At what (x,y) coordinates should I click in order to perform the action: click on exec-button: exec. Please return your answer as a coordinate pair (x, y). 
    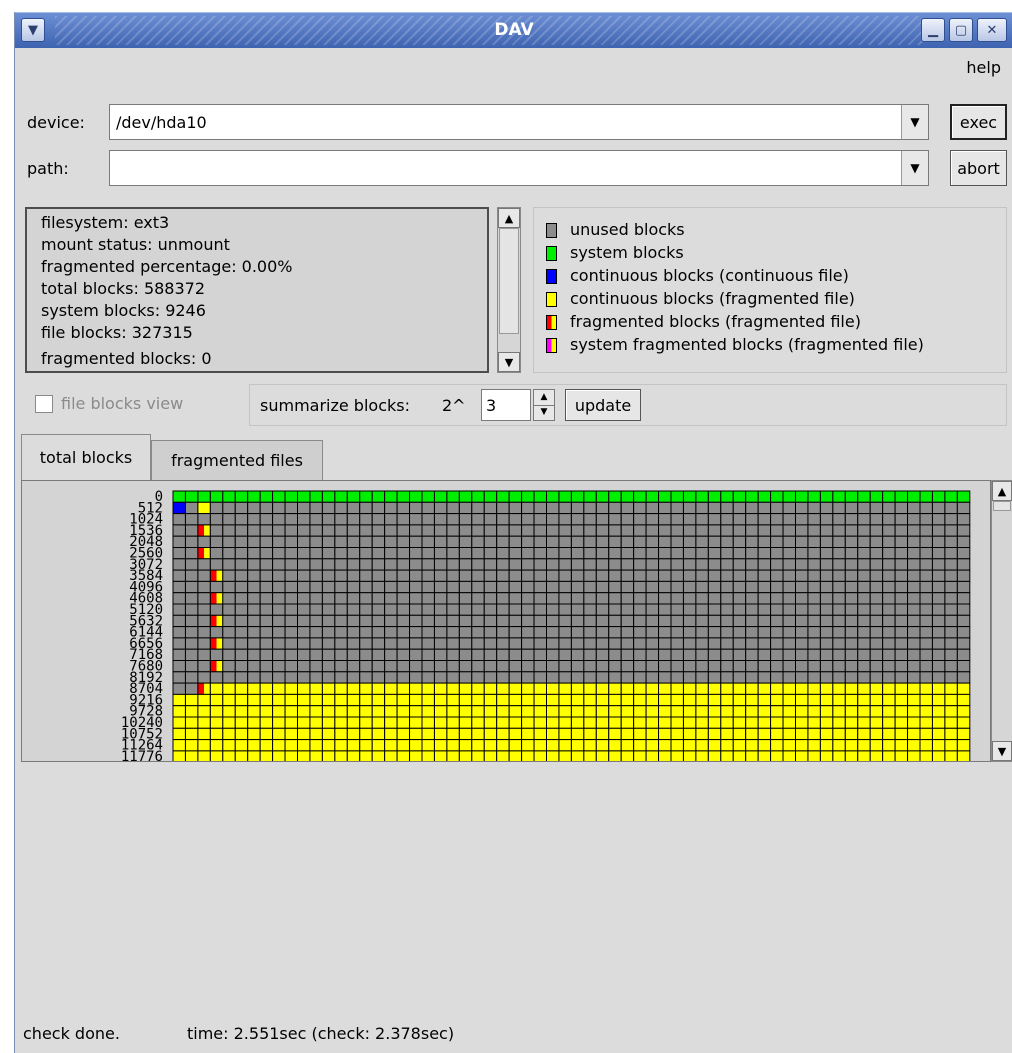
    Looking at the image, I should click on (978, 122).